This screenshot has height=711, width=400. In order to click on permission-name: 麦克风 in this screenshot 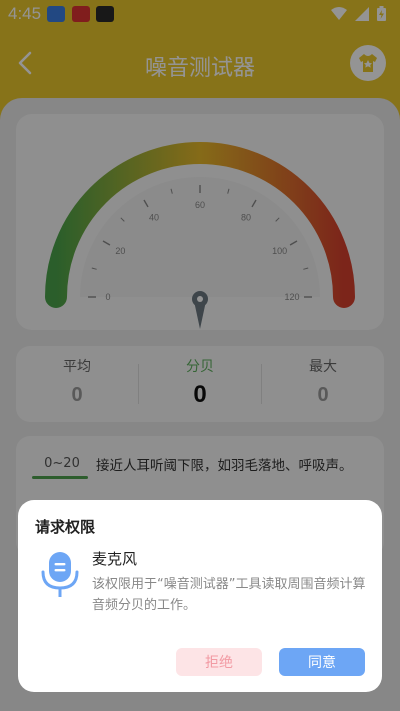, I will do `click(115, 559)`.